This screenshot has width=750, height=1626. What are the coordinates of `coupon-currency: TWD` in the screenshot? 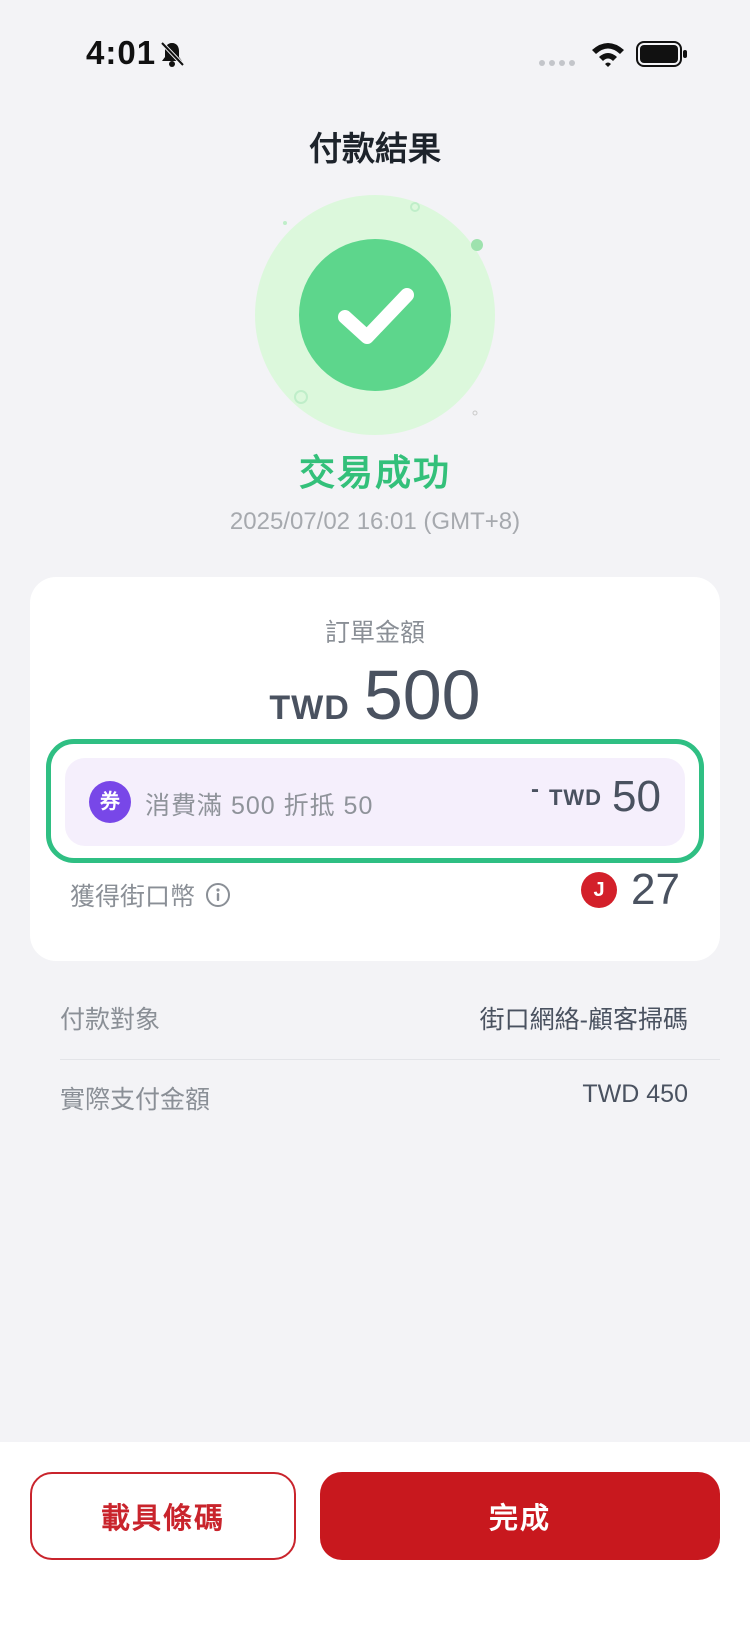 It's located at (575, 797).